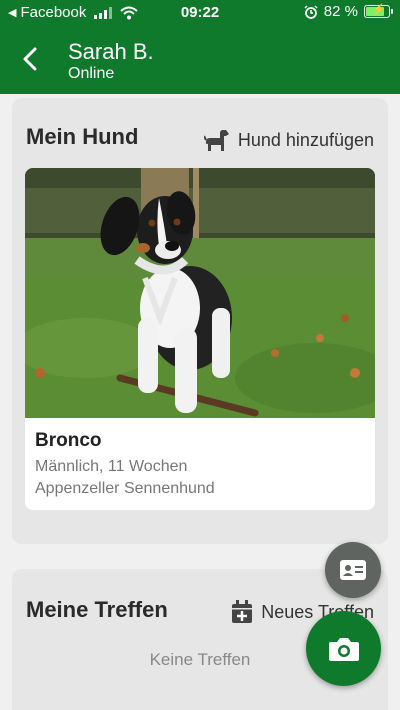 The image size is (400, 710). What do you see at coordinates (242, 611) in the screenshot?
I see `calendar-add-icon` at bounding box center [242, 611].